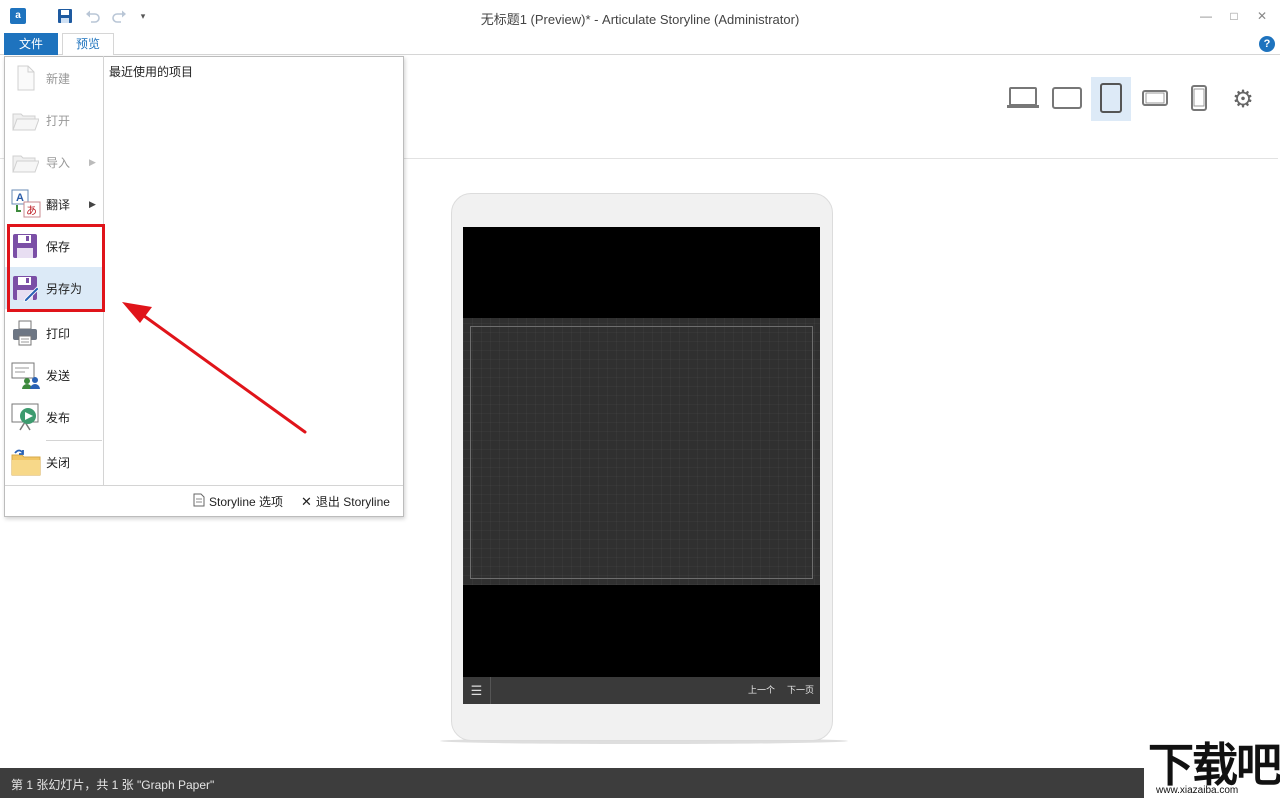  I want to click on device-tablet-landscape-button, so click(1067, 99).